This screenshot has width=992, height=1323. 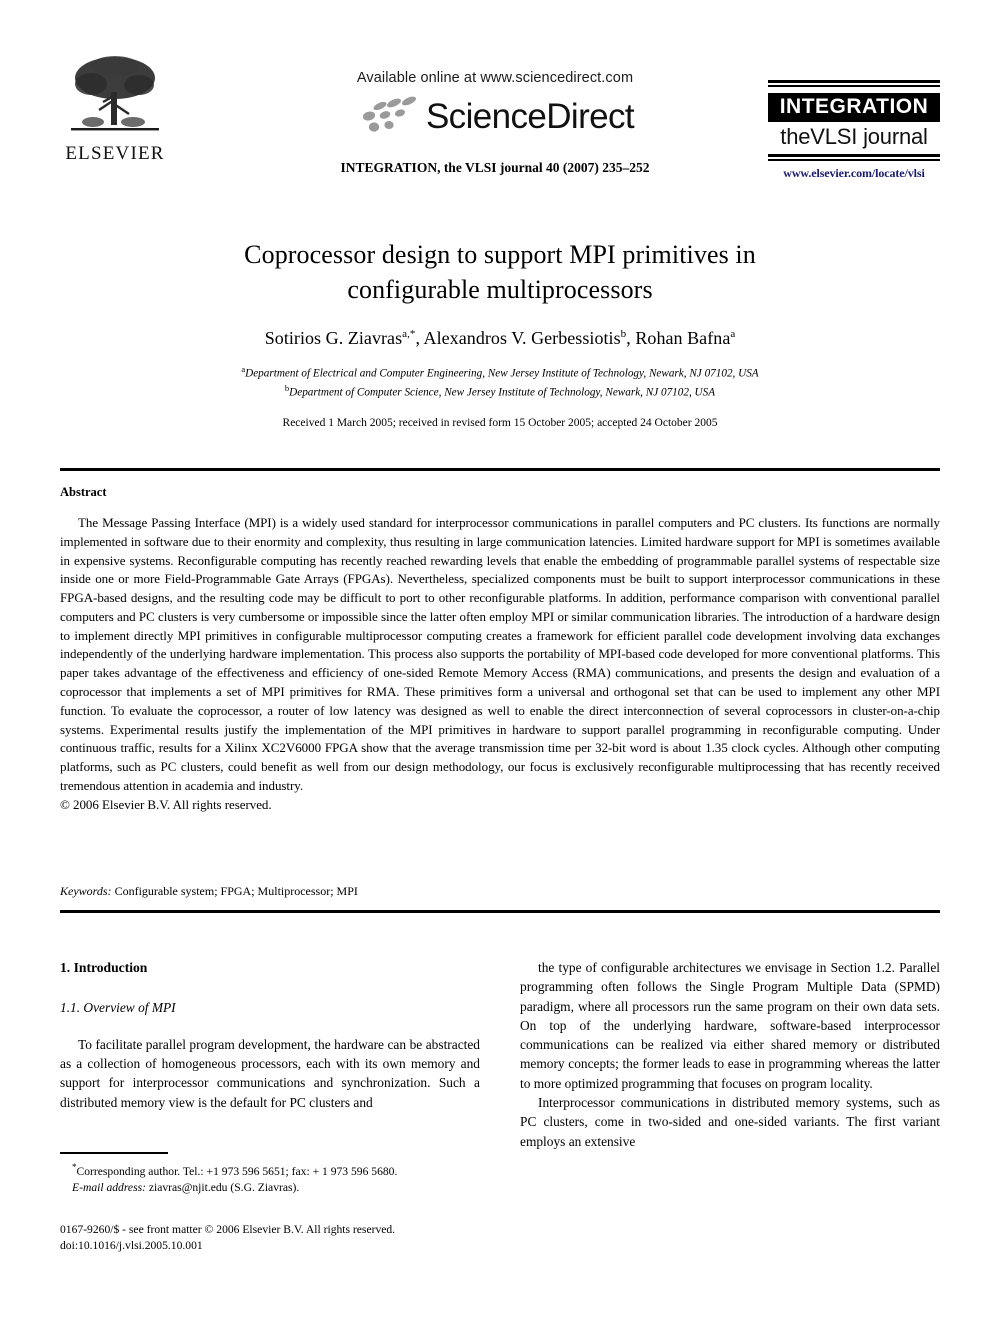 I want to click on doi-line: doi:10.1016/j.vlsi.2005.10.001, so click(x=290, y=1246).